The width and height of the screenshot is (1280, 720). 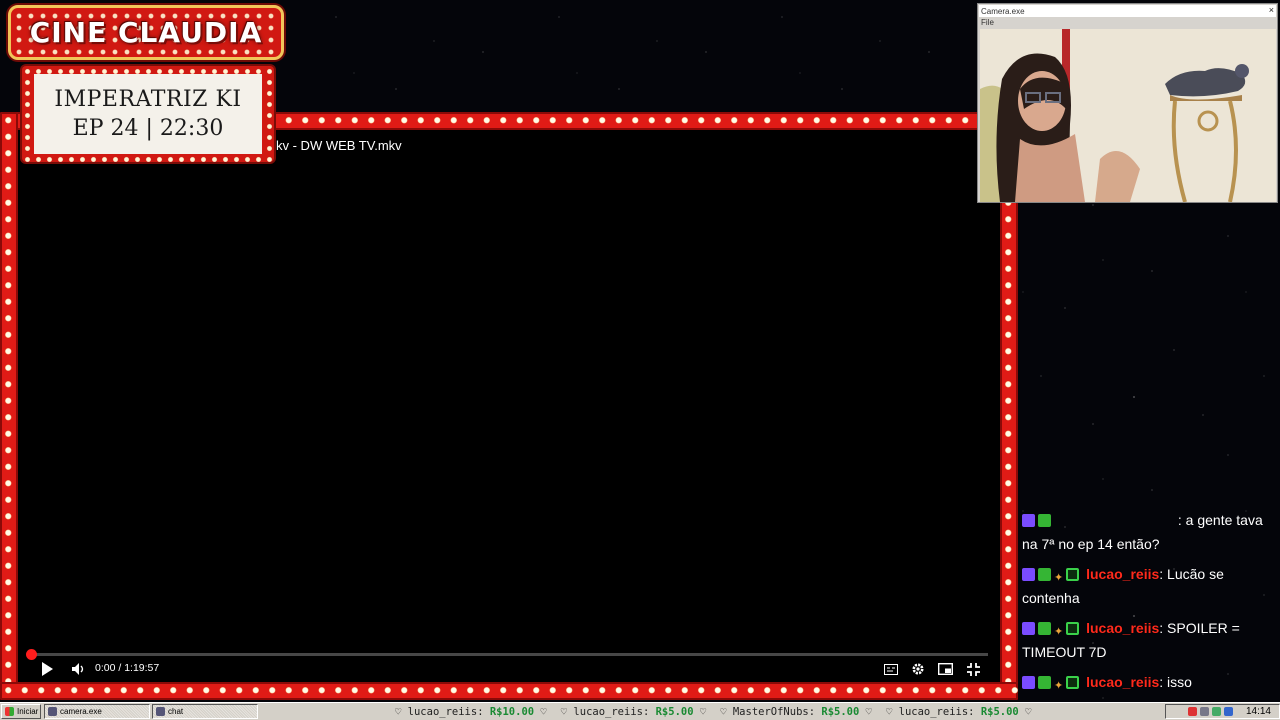 I want to click on ticker-item: ♡ lucao_reiis: R$10.00 ♡, so click(x=471, y=711).